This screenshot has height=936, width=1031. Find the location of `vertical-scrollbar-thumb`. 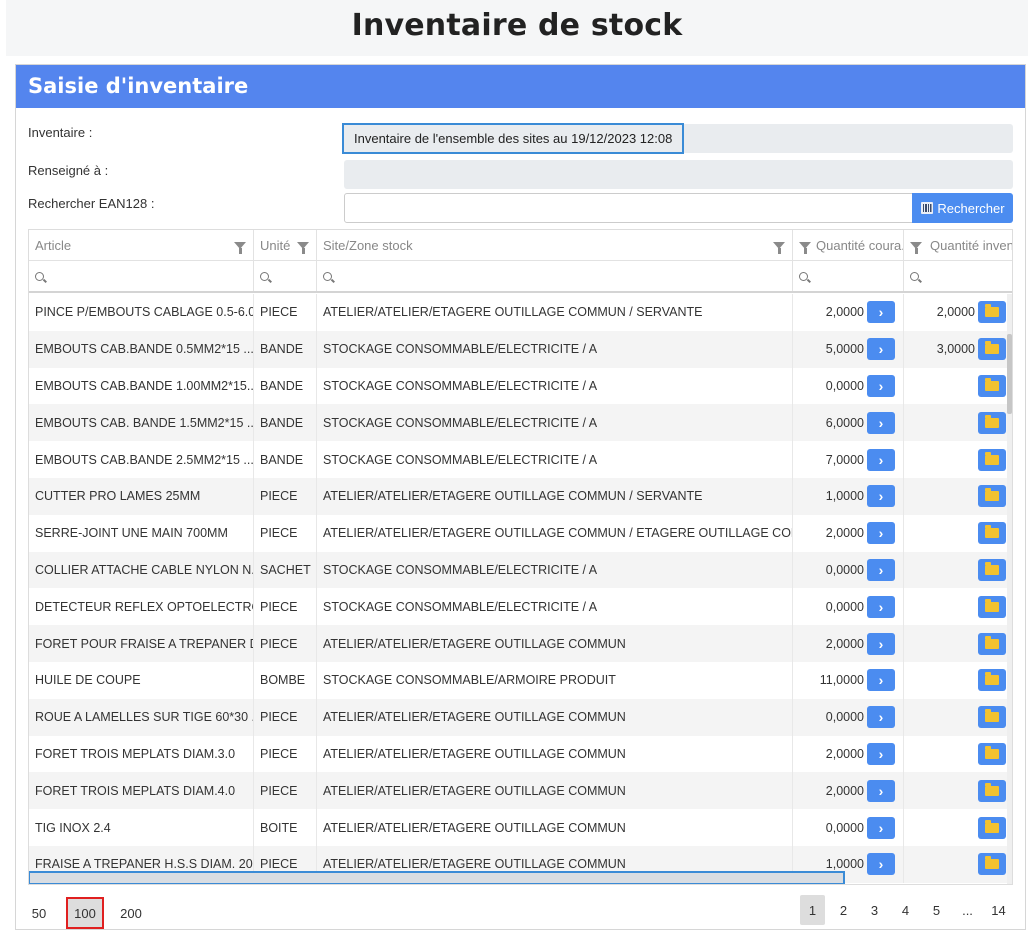

vertical-scrollbar-thumb is located at coordinates (1009, 374).